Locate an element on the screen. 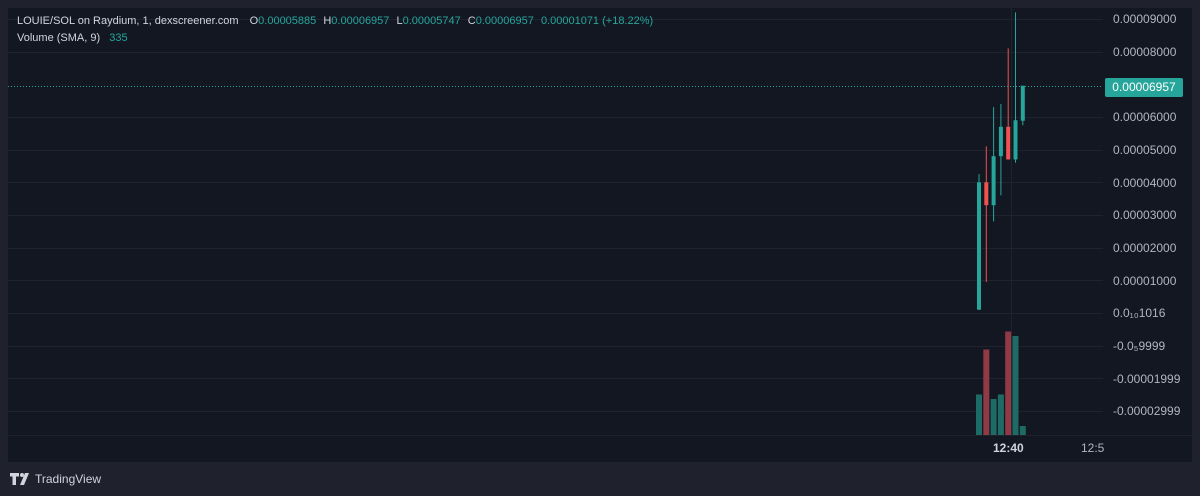  price-tick: -0.00001999 is located at coordinates (1147, 379).